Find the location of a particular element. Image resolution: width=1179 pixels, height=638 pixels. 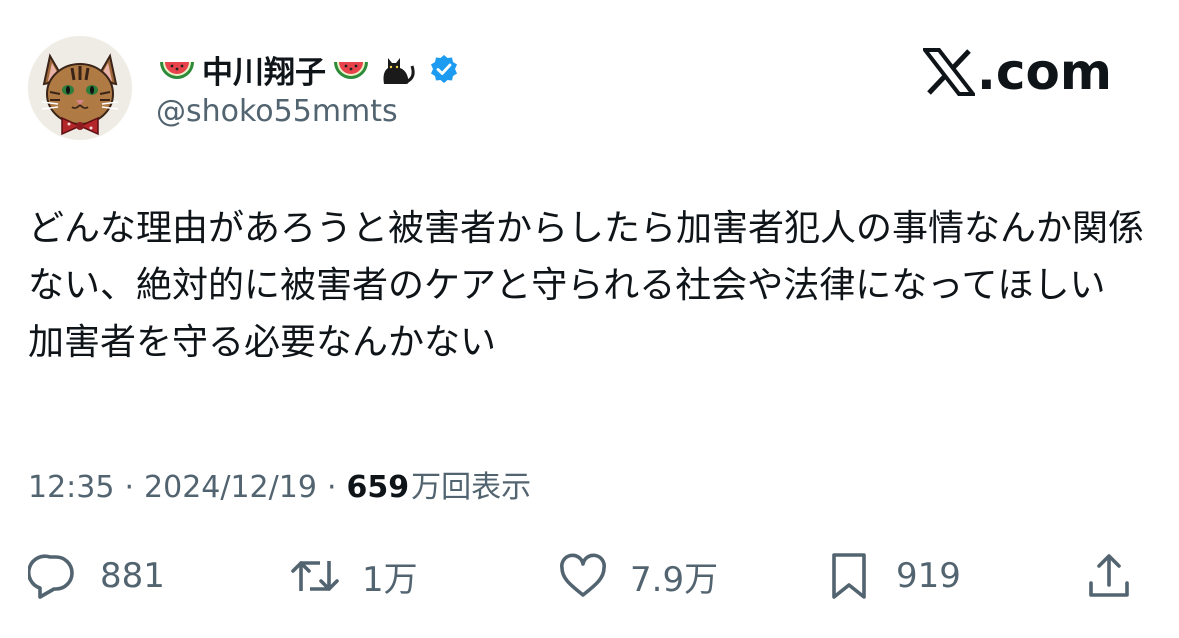

author-handle: @shoko55mmts is located at coordinates (277, 111).